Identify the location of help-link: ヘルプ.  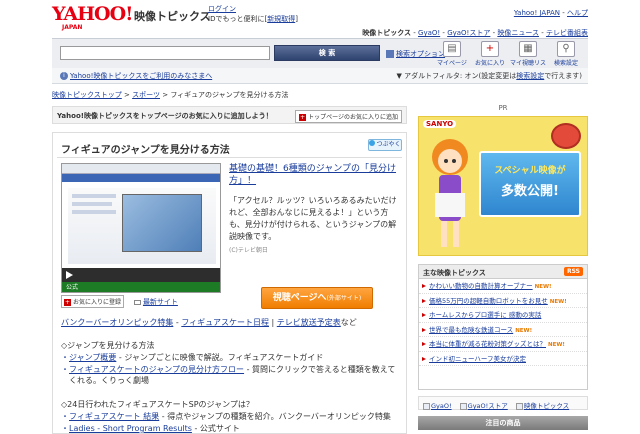
(577, 13).